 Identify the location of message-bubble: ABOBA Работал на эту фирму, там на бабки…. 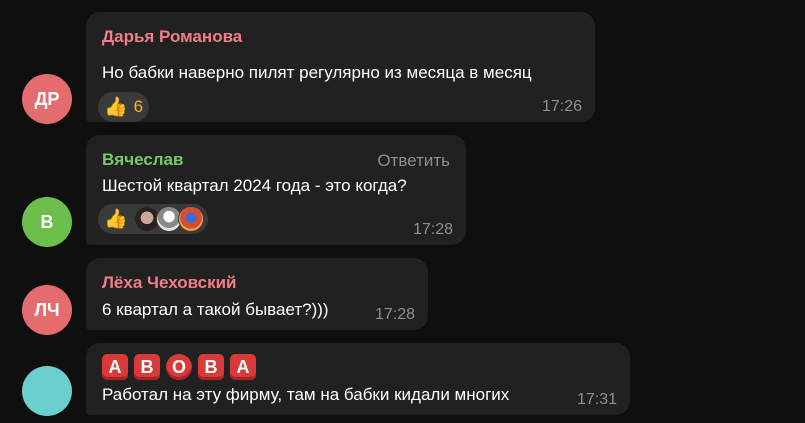
(358, 379).